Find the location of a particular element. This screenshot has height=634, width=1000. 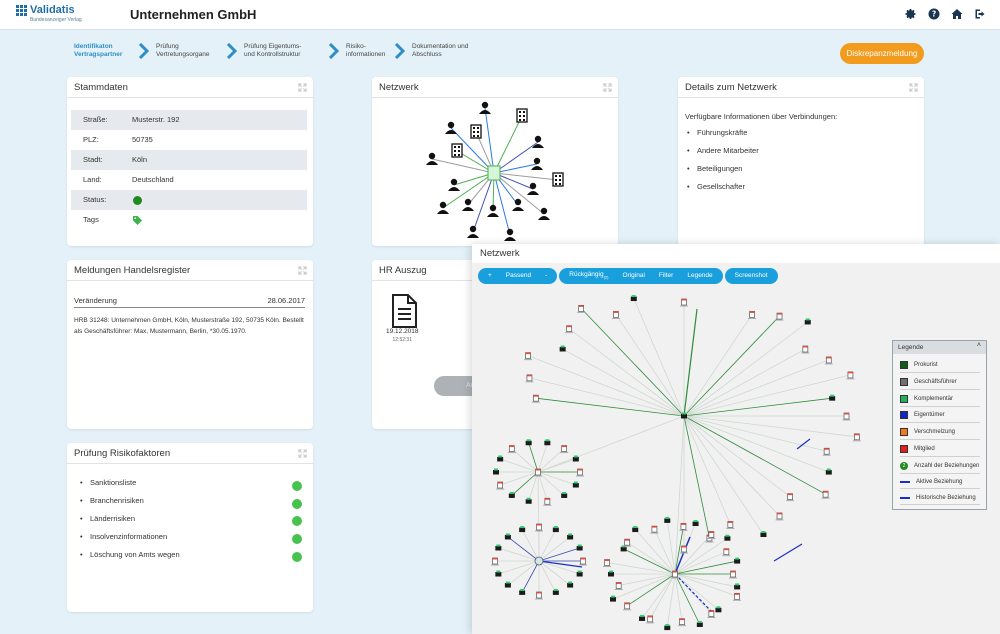

highlighted-node-icon is located at coordinates (539, 561).